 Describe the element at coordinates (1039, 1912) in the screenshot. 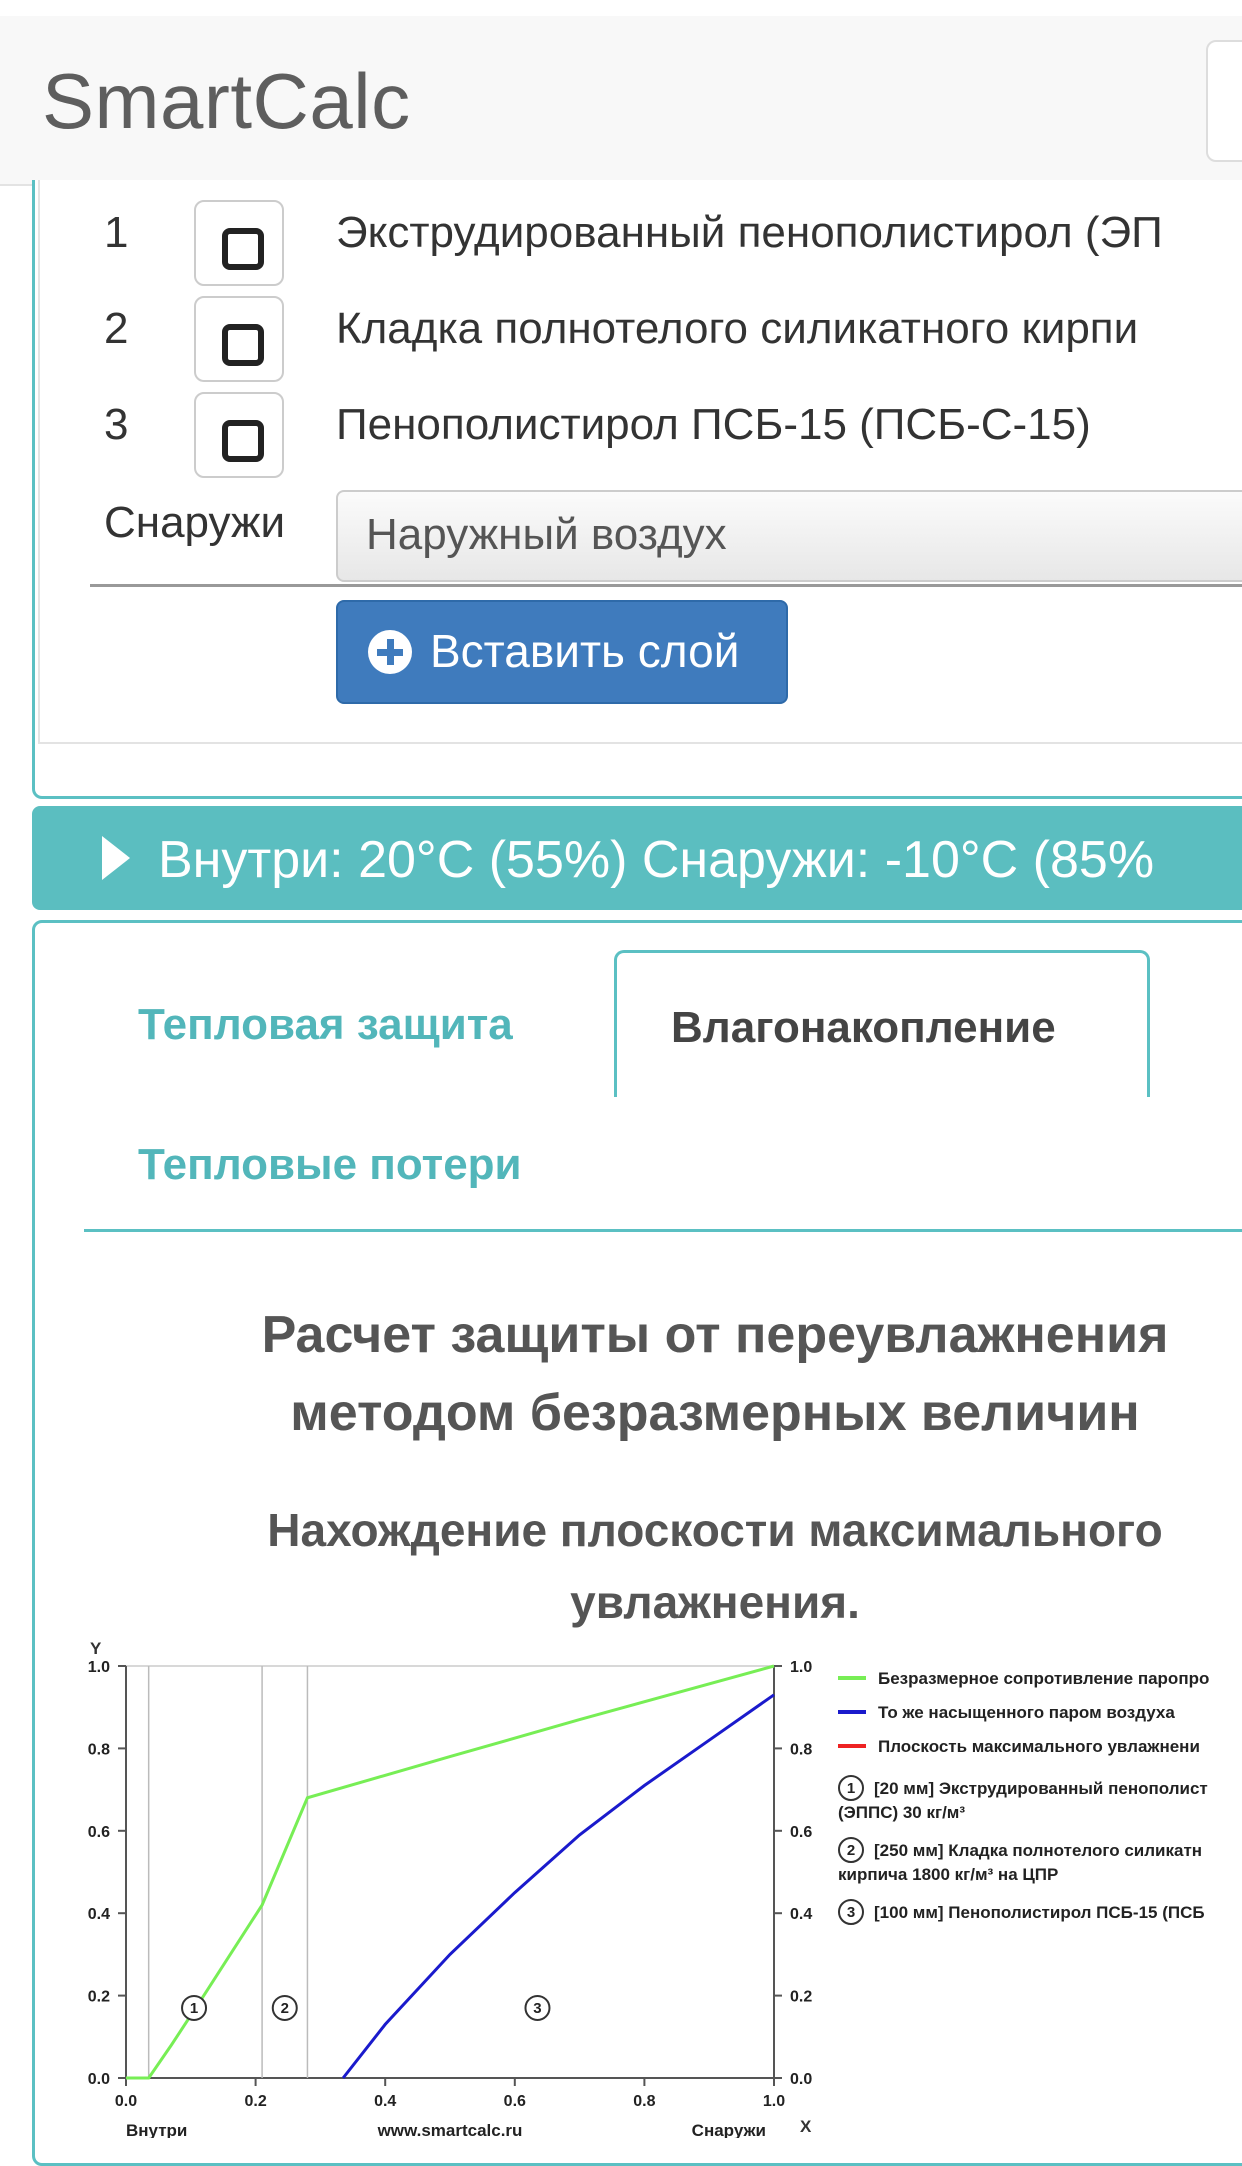

I see `legend-layer-text: [100 мм] Пенополистирол ПСБ-15 (ПСБ` at that location.